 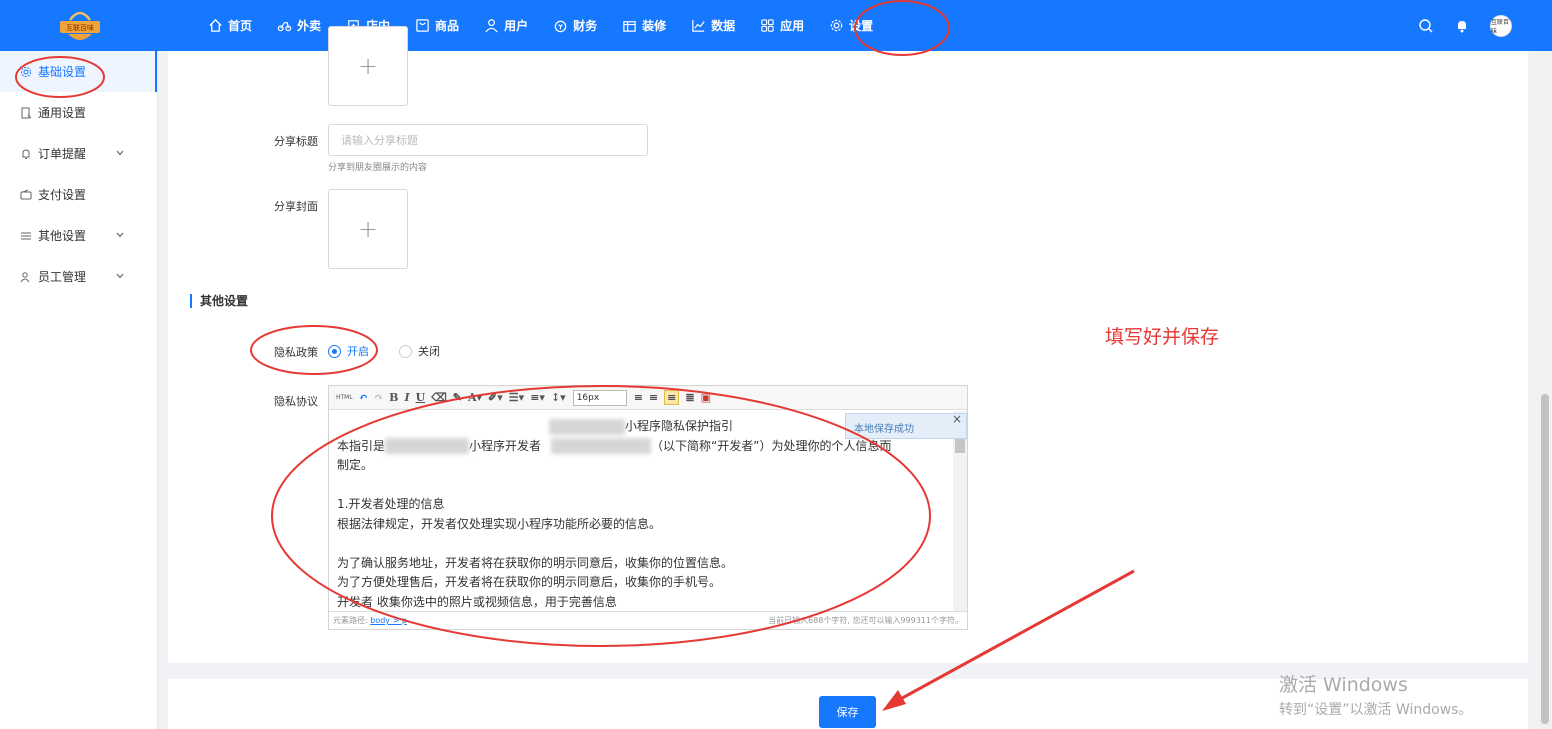 I want to click on line-height-icon: ↕▾, so click(x=558, y=397).